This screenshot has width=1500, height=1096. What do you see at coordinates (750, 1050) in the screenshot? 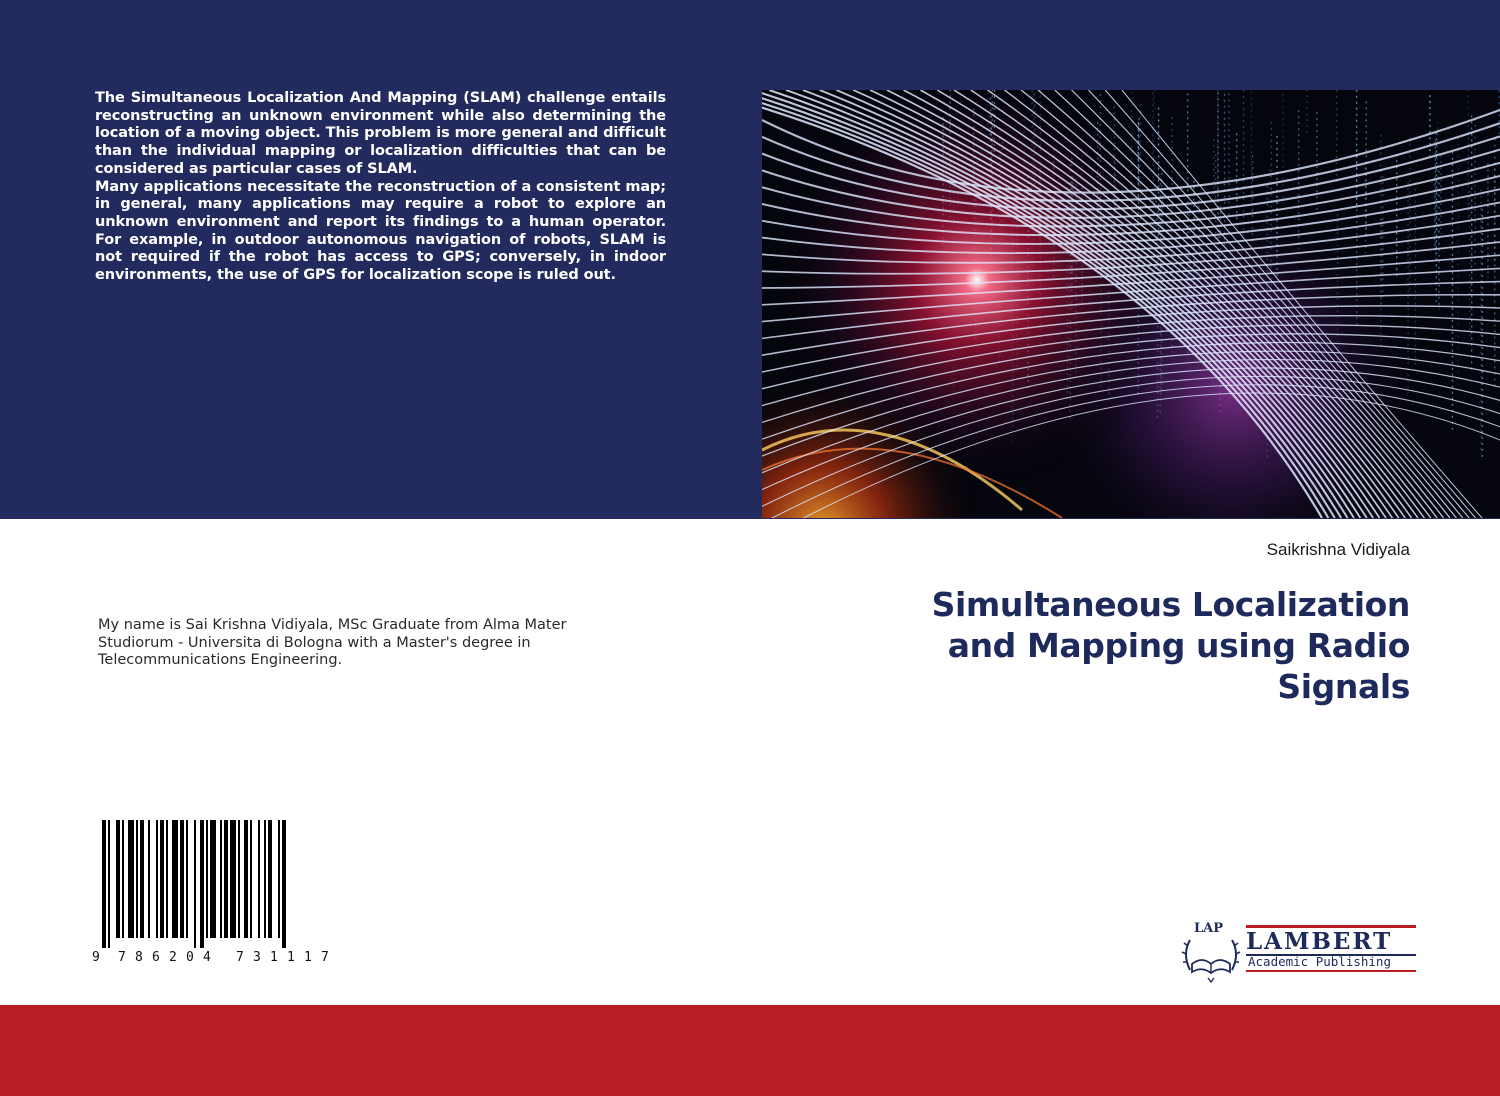
I see `bottom-band` at bounding box center [750, 1050].